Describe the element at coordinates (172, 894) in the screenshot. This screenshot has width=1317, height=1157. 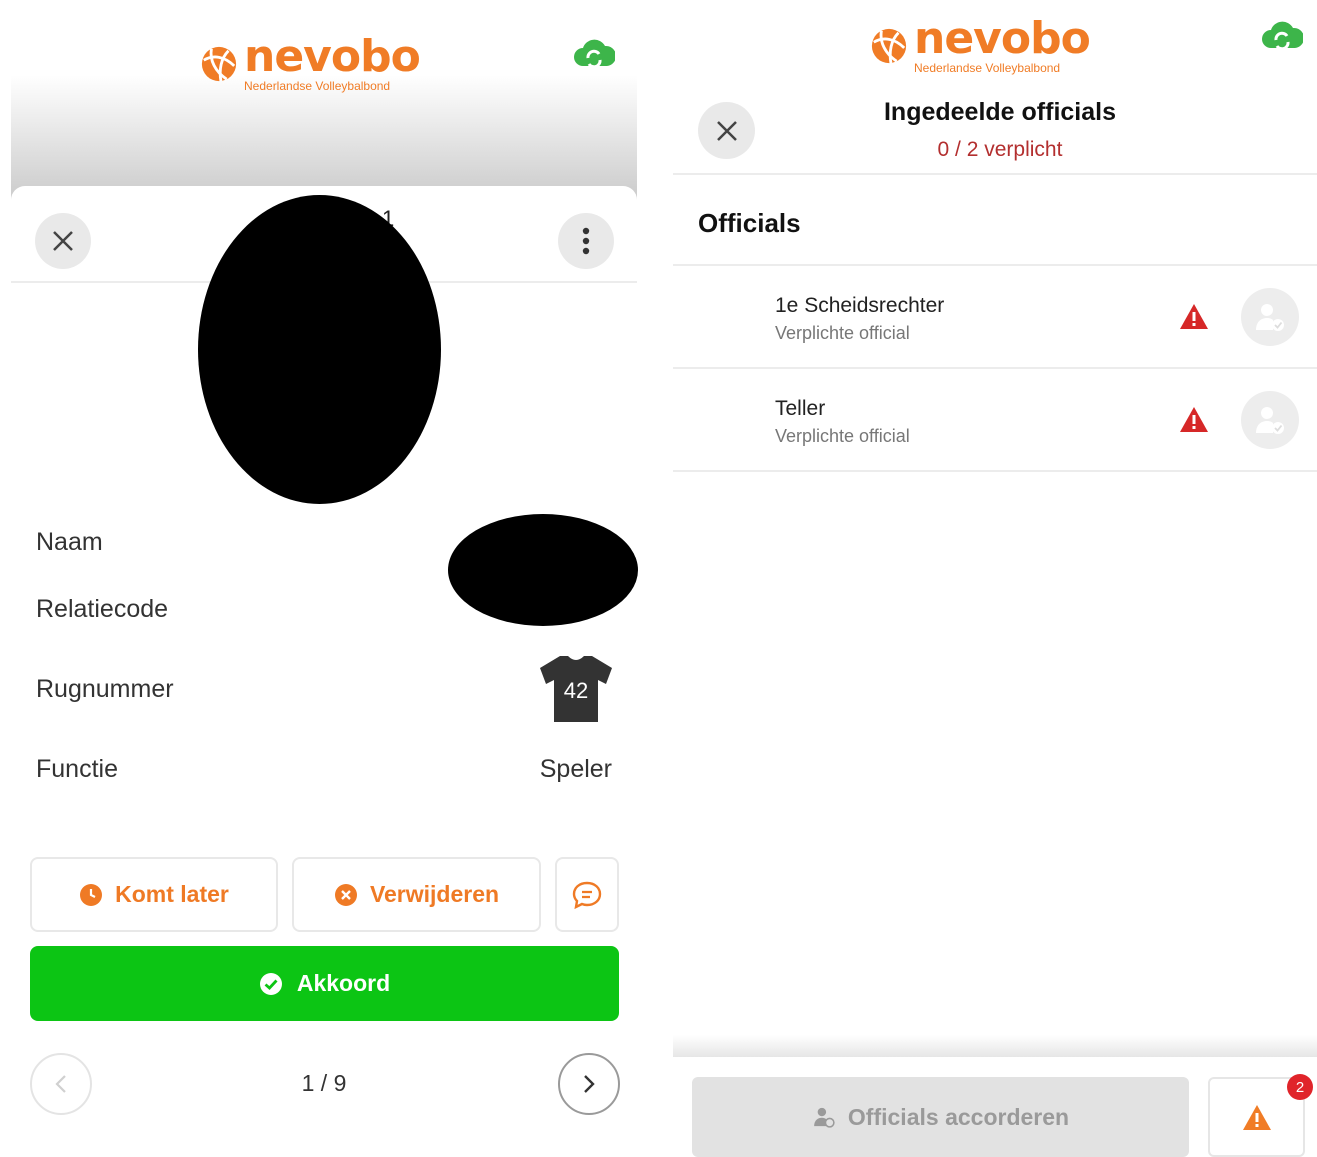
I see `komt-later-label: Komt later` at that location.